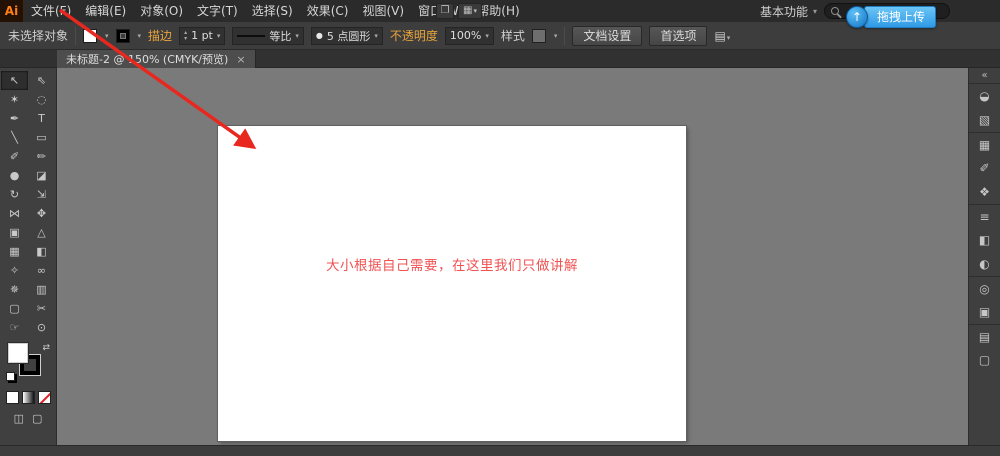 Image resolution: width=1000 pixels, height=456 pixels. Describe the element at coordinates (268, 35) in the screenshot. I see `stroke-profile-combo: 等比 ▾` at that location.